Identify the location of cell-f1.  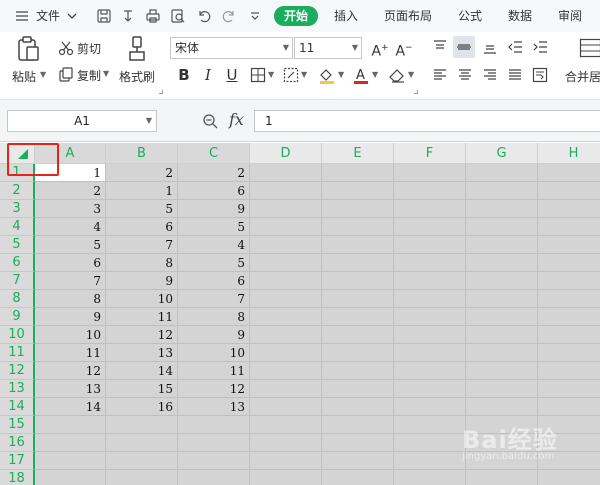
(430, 173).